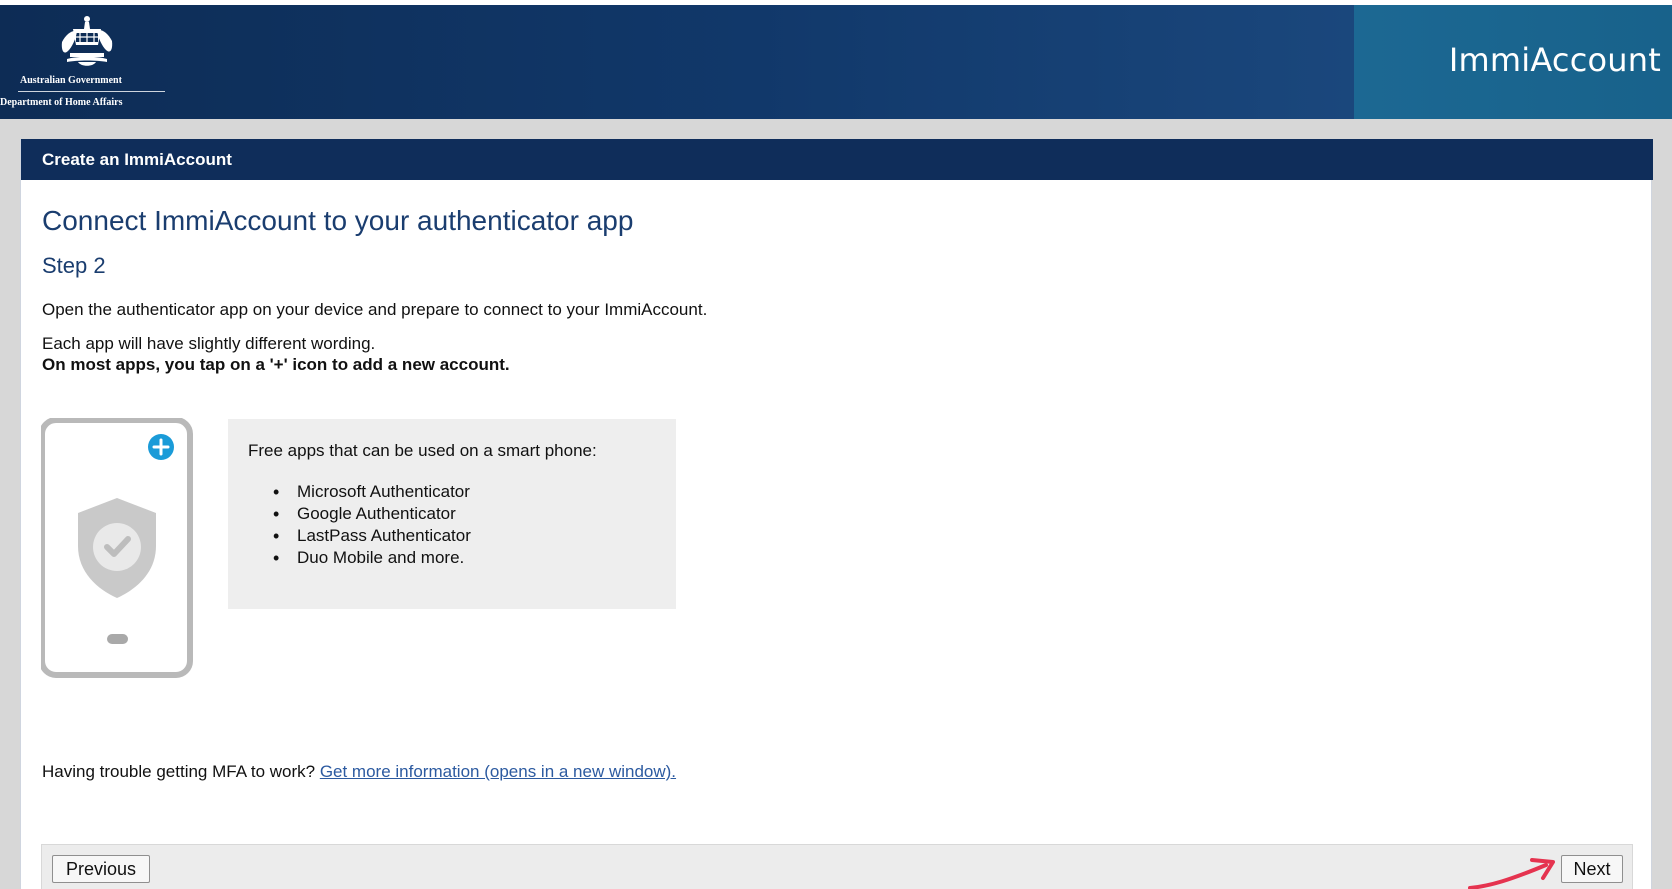 This screenshot has height=889, width=1672. What do you see at coordinates (91, 91) in the screenshot?
I see `logo-divider` at bounding box center [91, 91].